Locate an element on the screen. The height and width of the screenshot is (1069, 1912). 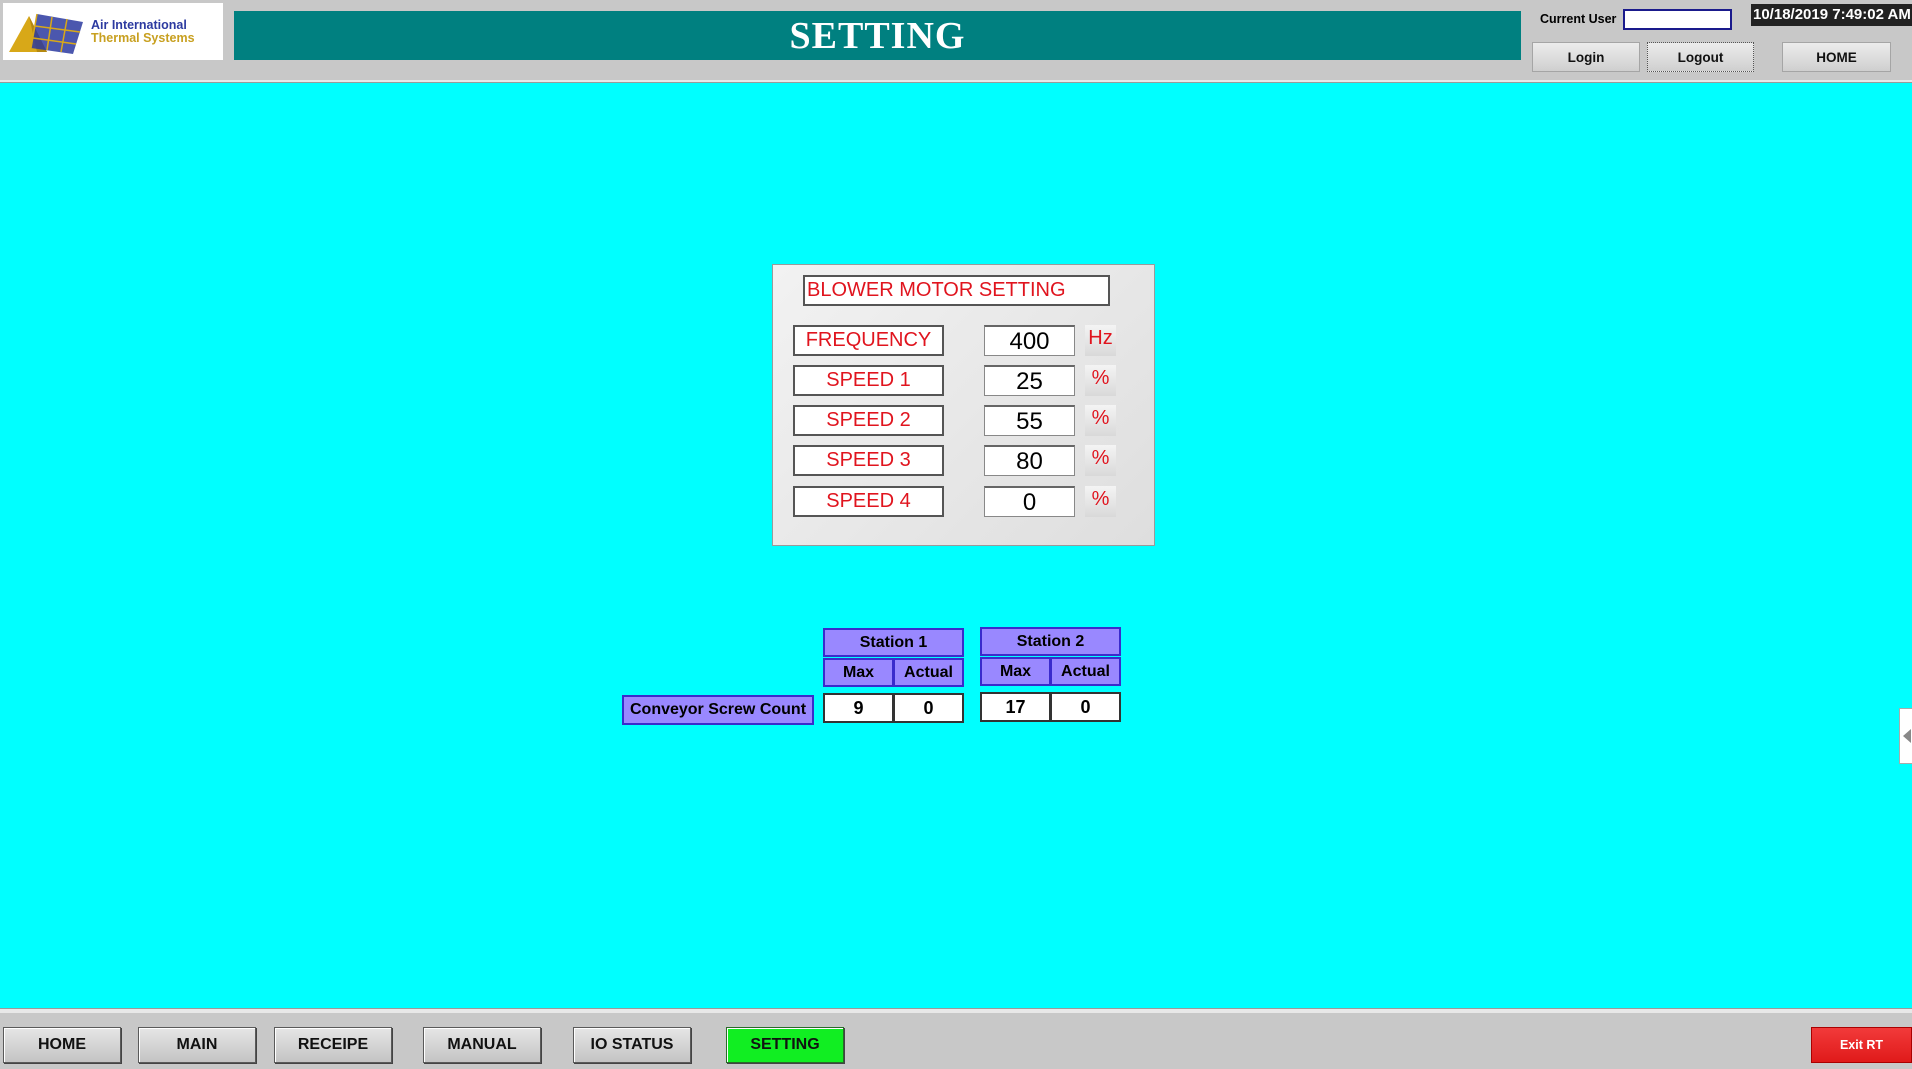
station2-actual-value: 0 is located at coordinates (1085, 707).